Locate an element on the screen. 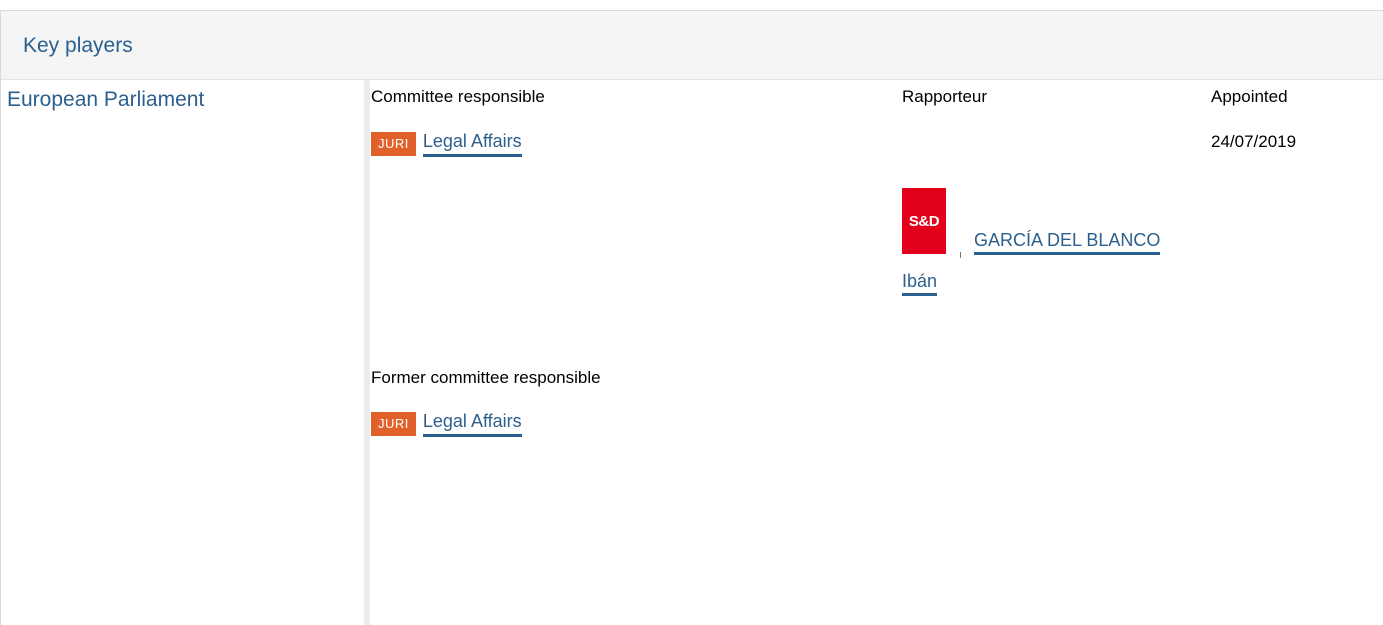  section-header: Key players is located at coordinates (692, 45).